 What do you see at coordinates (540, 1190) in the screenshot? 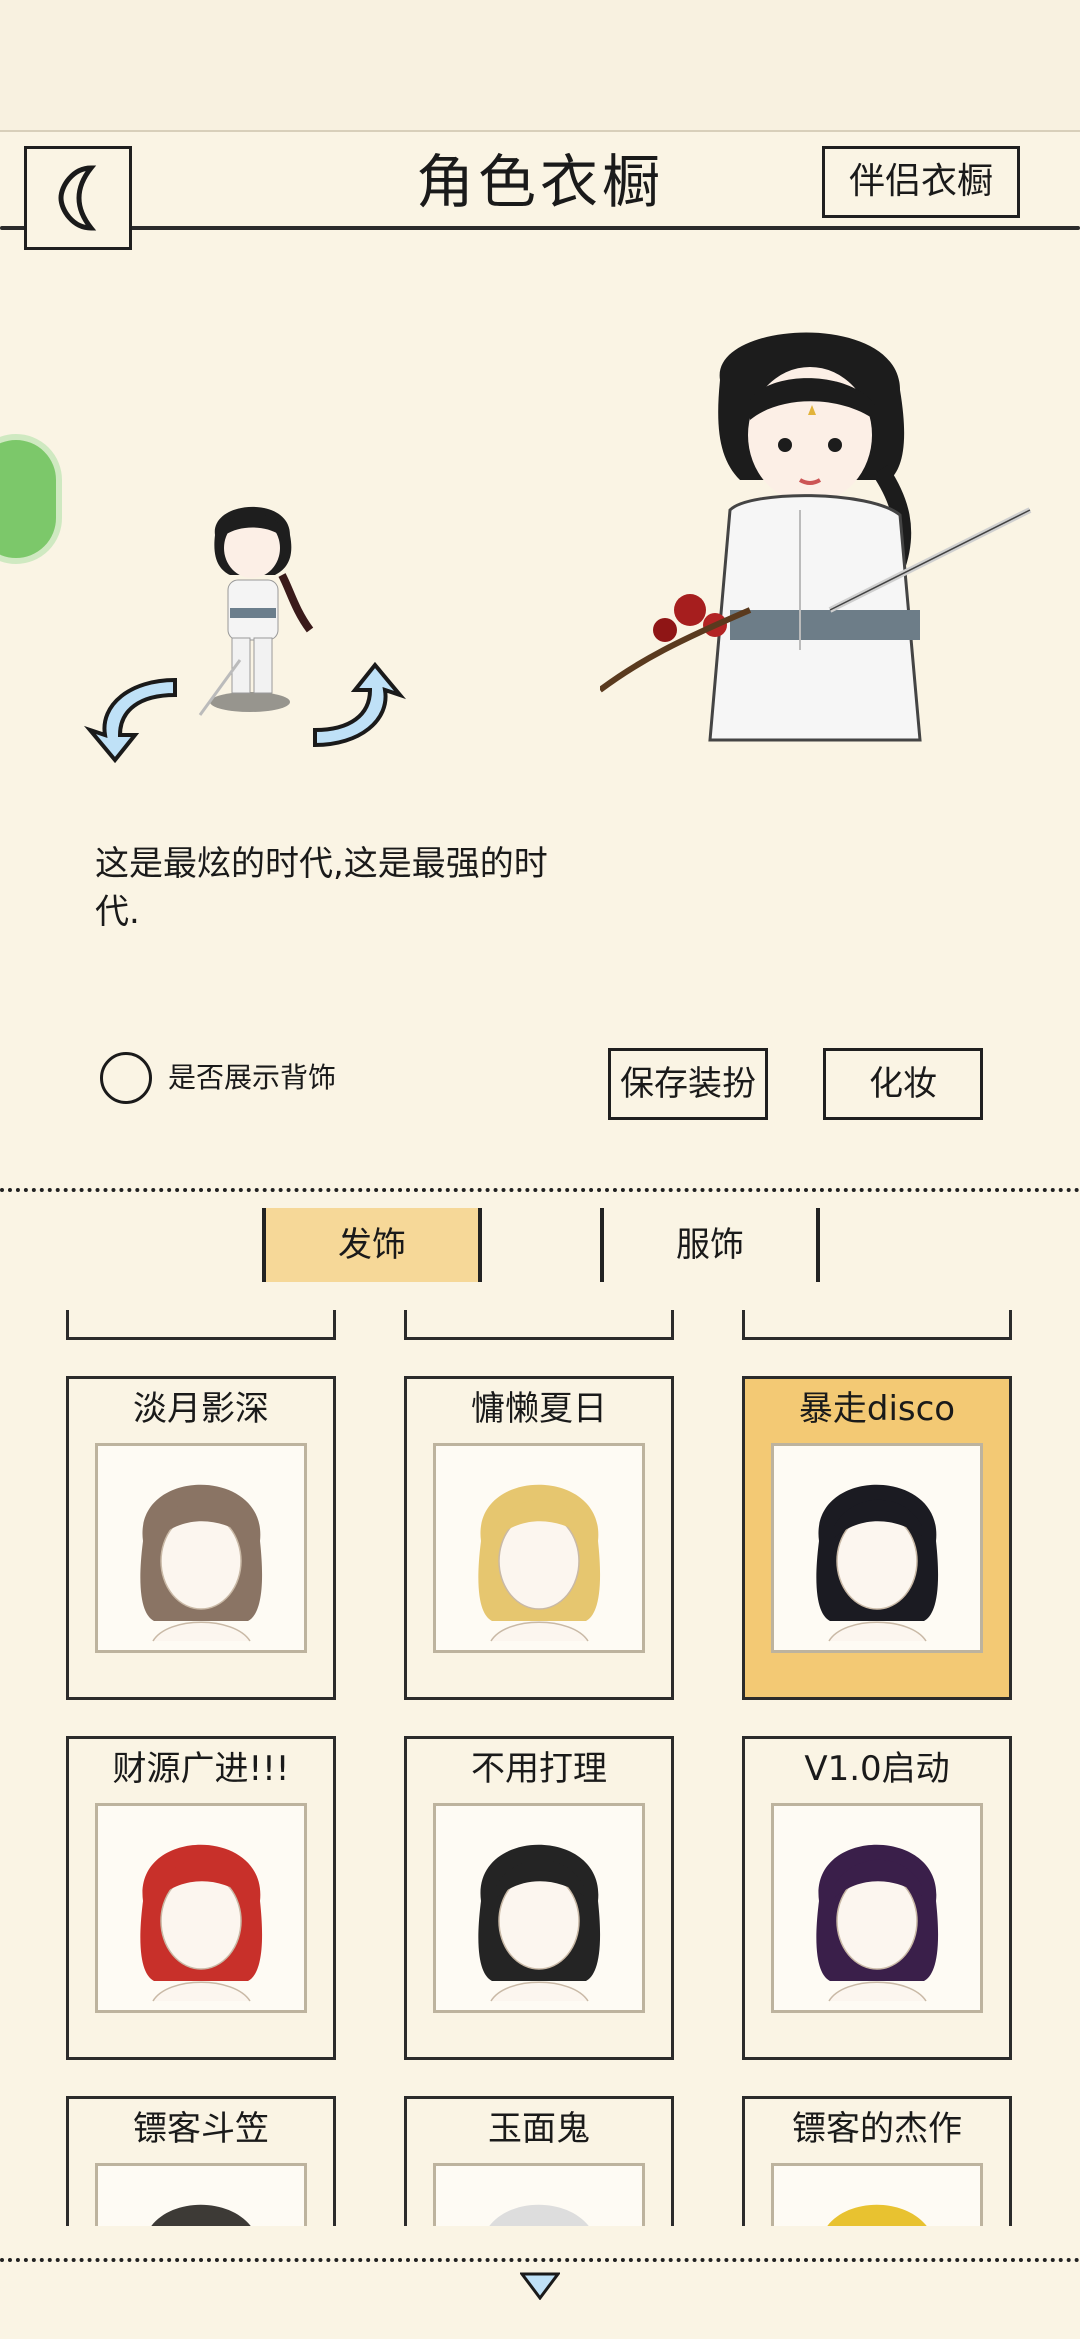
I see `section-divider-top` at bounding box center [540, 1190].